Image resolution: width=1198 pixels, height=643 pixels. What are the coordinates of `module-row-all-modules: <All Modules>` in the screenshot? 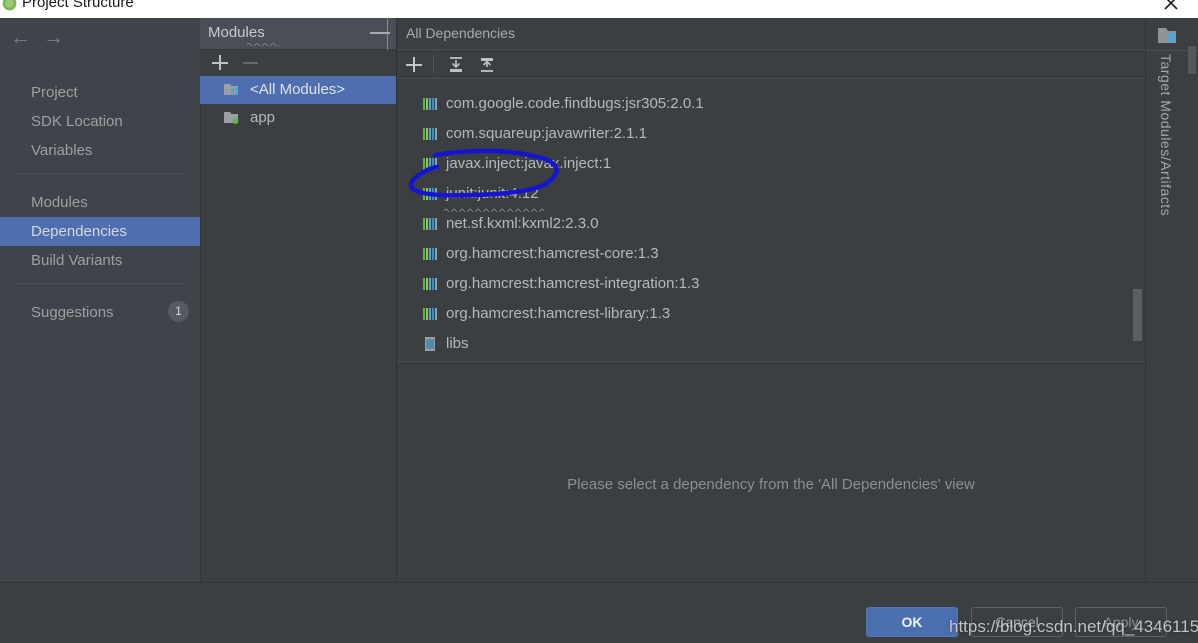 It's located at (298, 90).